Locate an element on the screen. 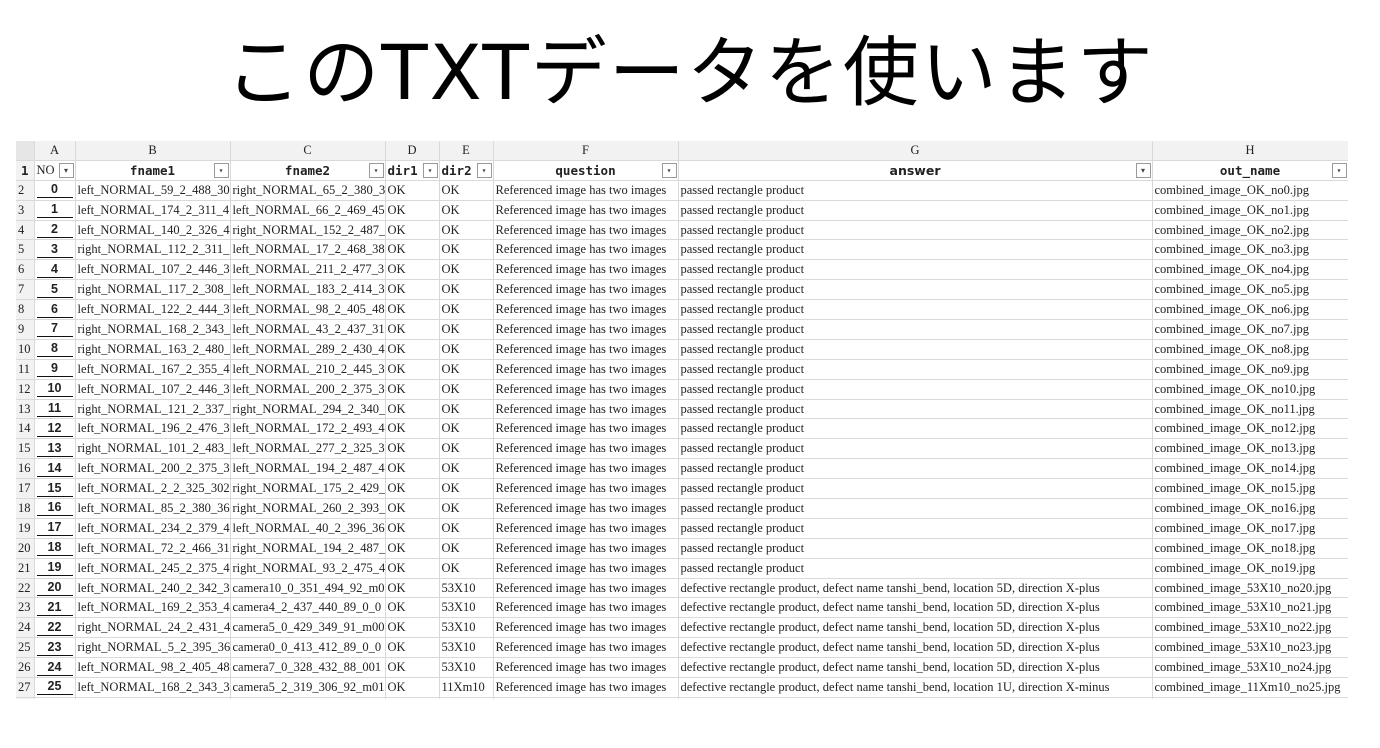  cell-no: 12 is located at coordinates (55, 429).